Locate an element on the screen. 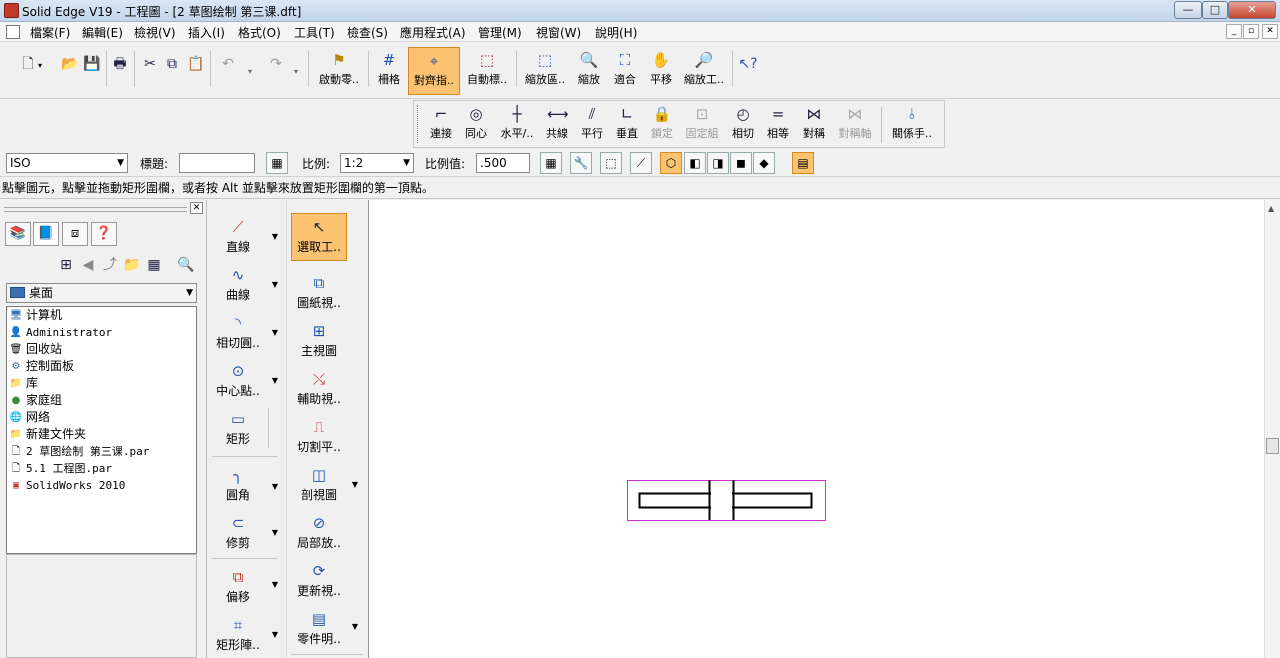 The width and height of the screenshot is (1280, 658). folders-icon: ⊞ is located at coordinates (66, 265).